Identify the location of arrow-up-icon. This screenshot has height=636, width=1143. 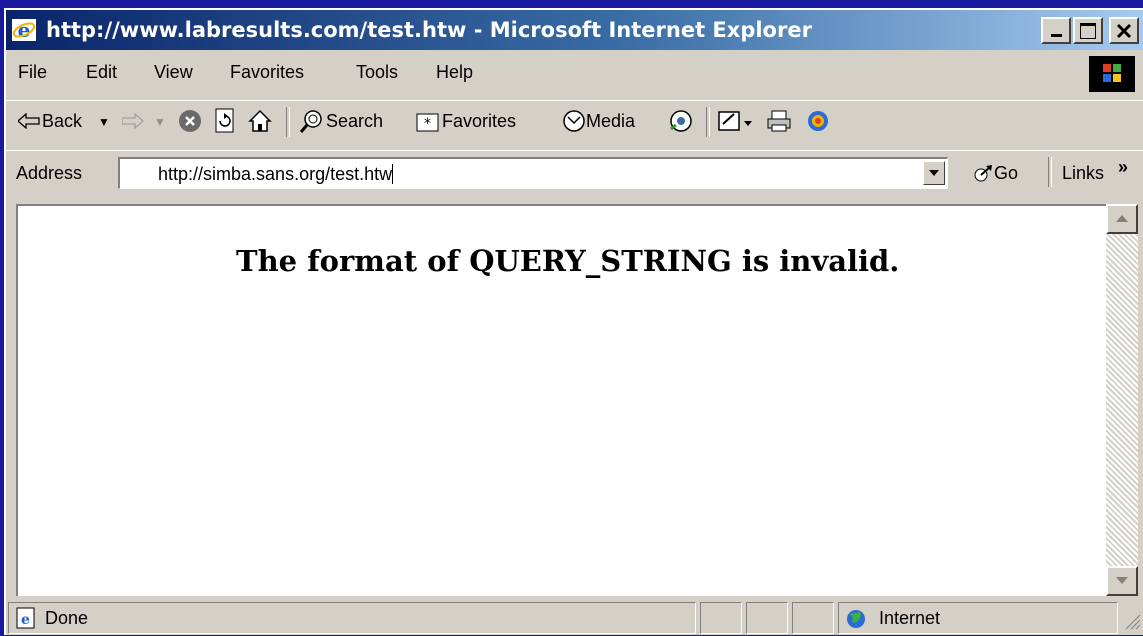
(1122, 218).